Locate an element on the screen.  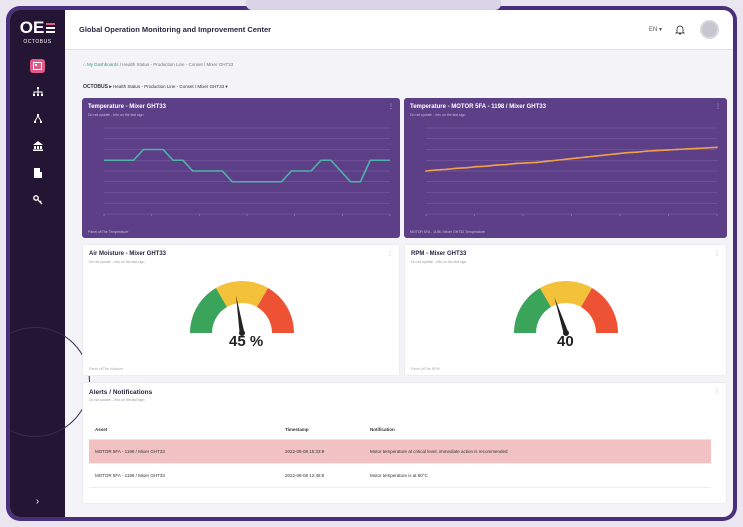
sidebar-expand-button: › is located at coordinates (37, 501).